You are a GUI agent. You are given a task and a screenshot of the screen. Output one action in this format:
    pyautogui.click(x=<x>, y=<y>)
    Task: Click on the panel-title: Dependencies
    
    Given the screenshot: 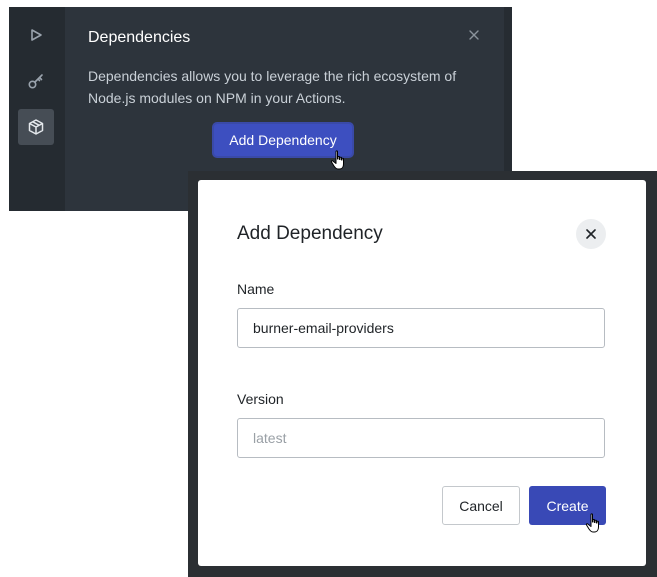 What is the action you would take?
    pyautogui.click(x=139, y=37)
    